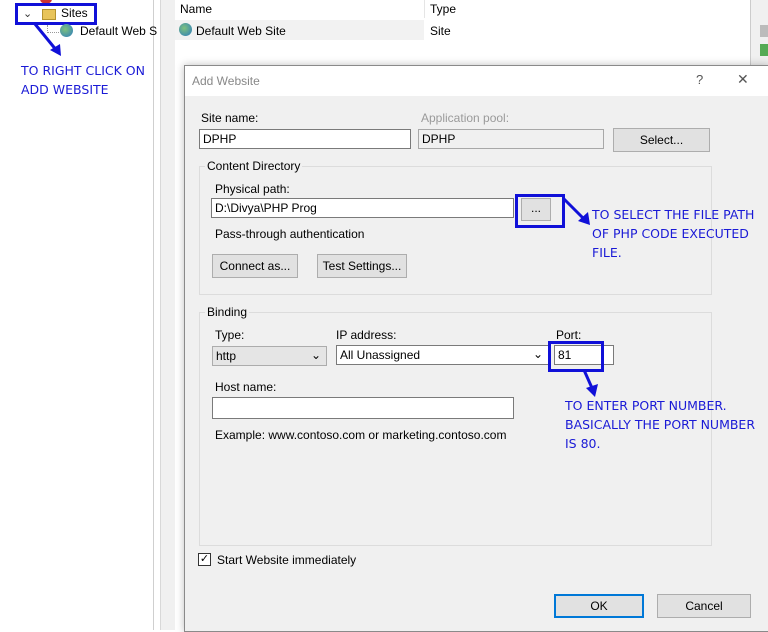  Describe the element at coordinates (443, 9) in the screenshot. I see `column-header-type: Type` at that location.